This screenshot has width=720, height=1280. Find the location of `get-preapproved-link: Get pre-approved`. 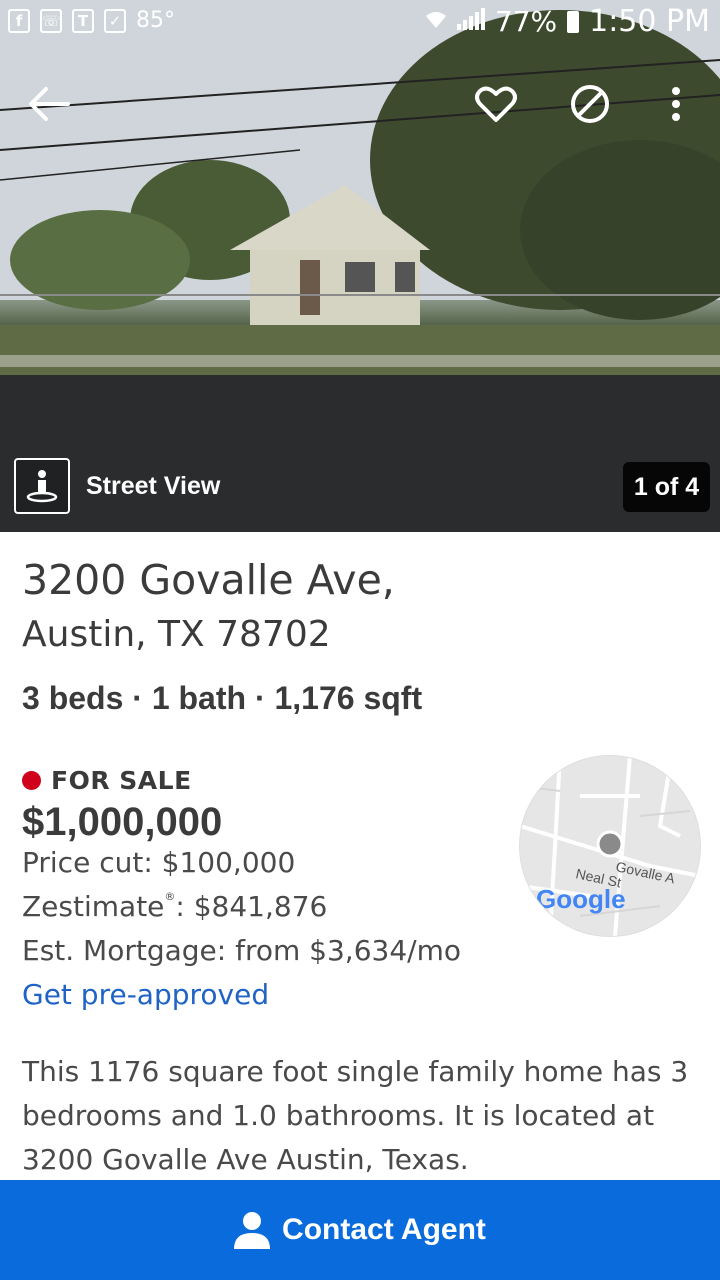

get-preapproved-link: Get pre-approved is located at coordinates (145, 994).